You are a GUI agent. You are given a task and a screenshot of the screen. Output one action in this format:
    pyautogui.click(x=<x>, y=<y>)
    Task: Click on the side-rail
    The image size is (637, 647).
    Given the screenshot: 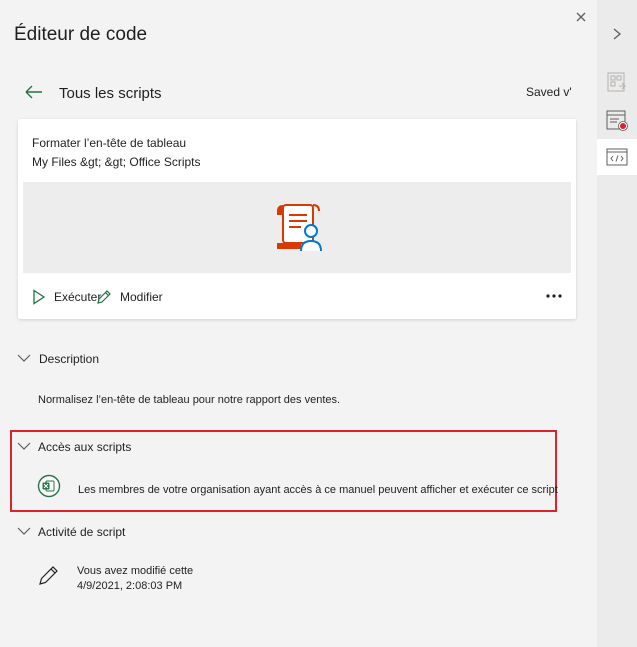 What is the action you would take?
    pyautogui.click(x=617, y=323)
    